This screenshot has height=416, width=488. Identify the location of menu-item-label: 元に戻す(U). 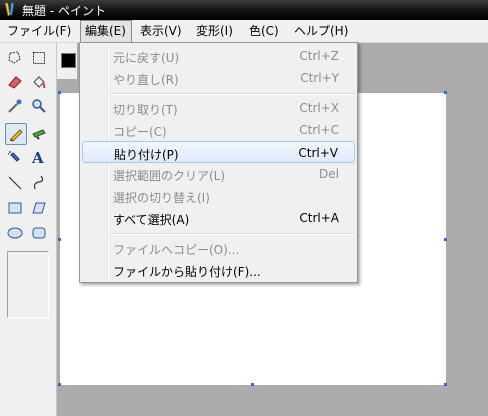
(146, 58).